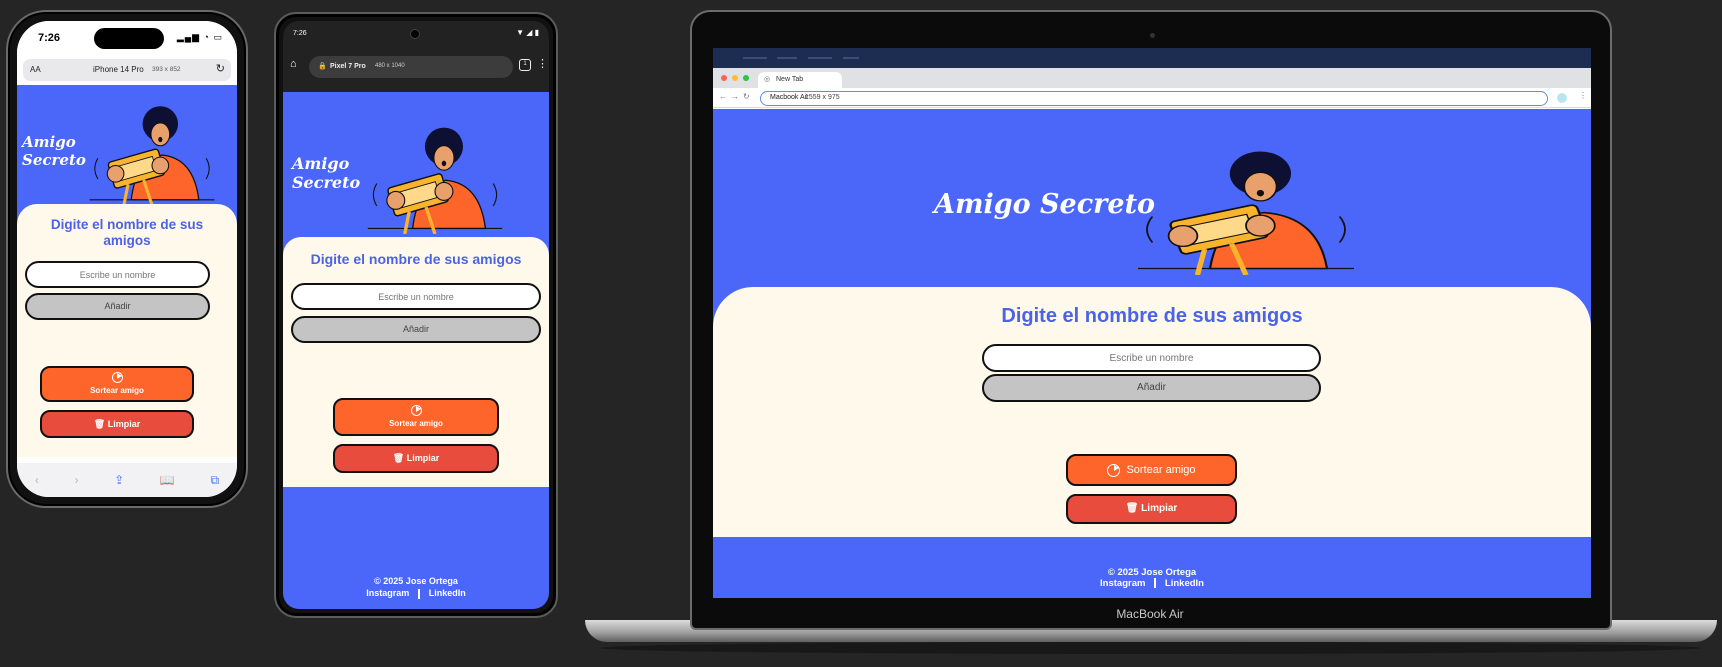 Image resolution: width=1722 pixels, height=667 pixels. Describe the element at coordinates (167, 480) in the screenshot. I see `bookmarks-icon: 📖` at that location.